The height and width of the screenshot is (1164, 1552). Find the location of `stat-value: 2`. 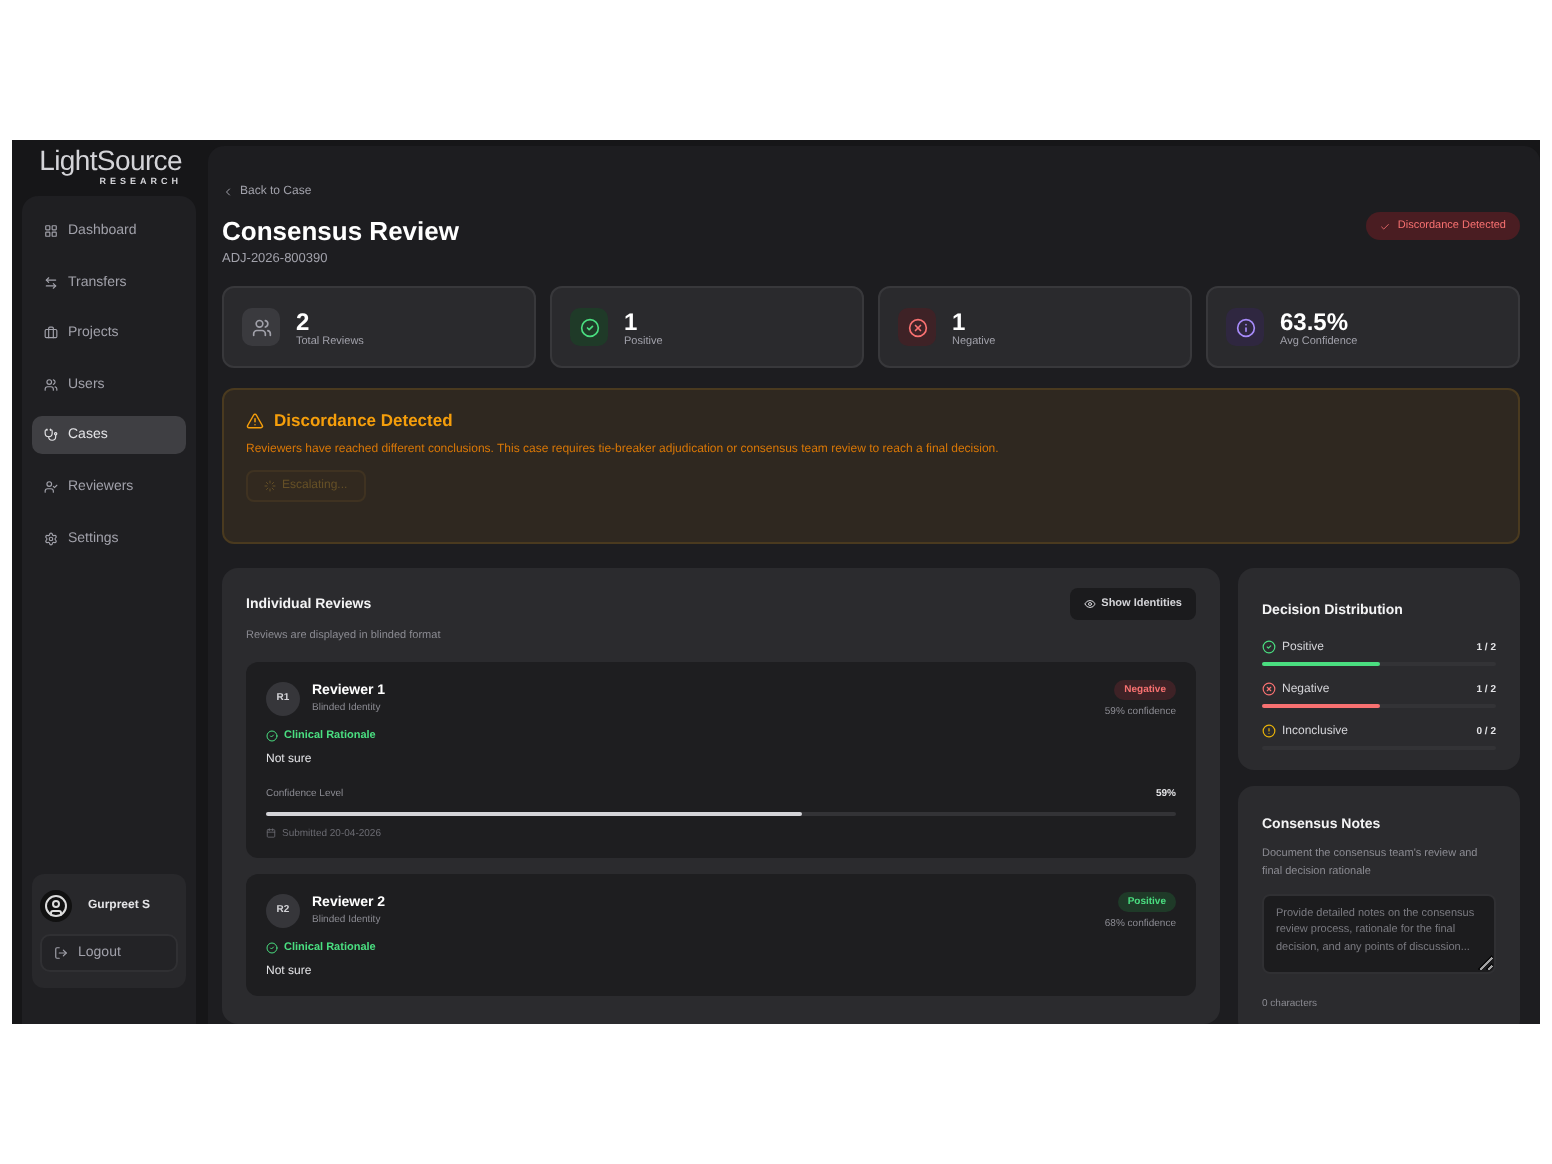

stat-value: 2 is located at coordinates (304, 321).